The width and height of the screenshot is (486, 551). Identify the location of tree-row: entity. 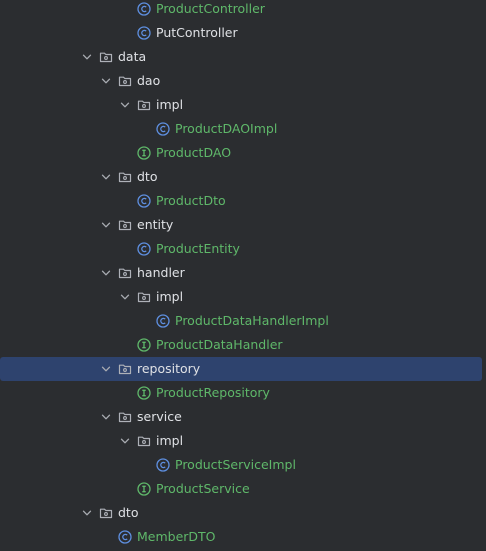
(241, 225).